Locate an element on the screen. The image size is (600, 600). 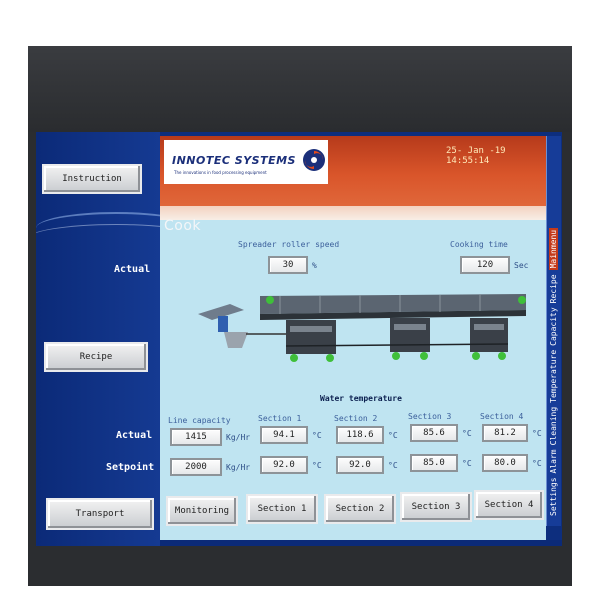
brand-swirl-icon is located at coordinates (314, 160).